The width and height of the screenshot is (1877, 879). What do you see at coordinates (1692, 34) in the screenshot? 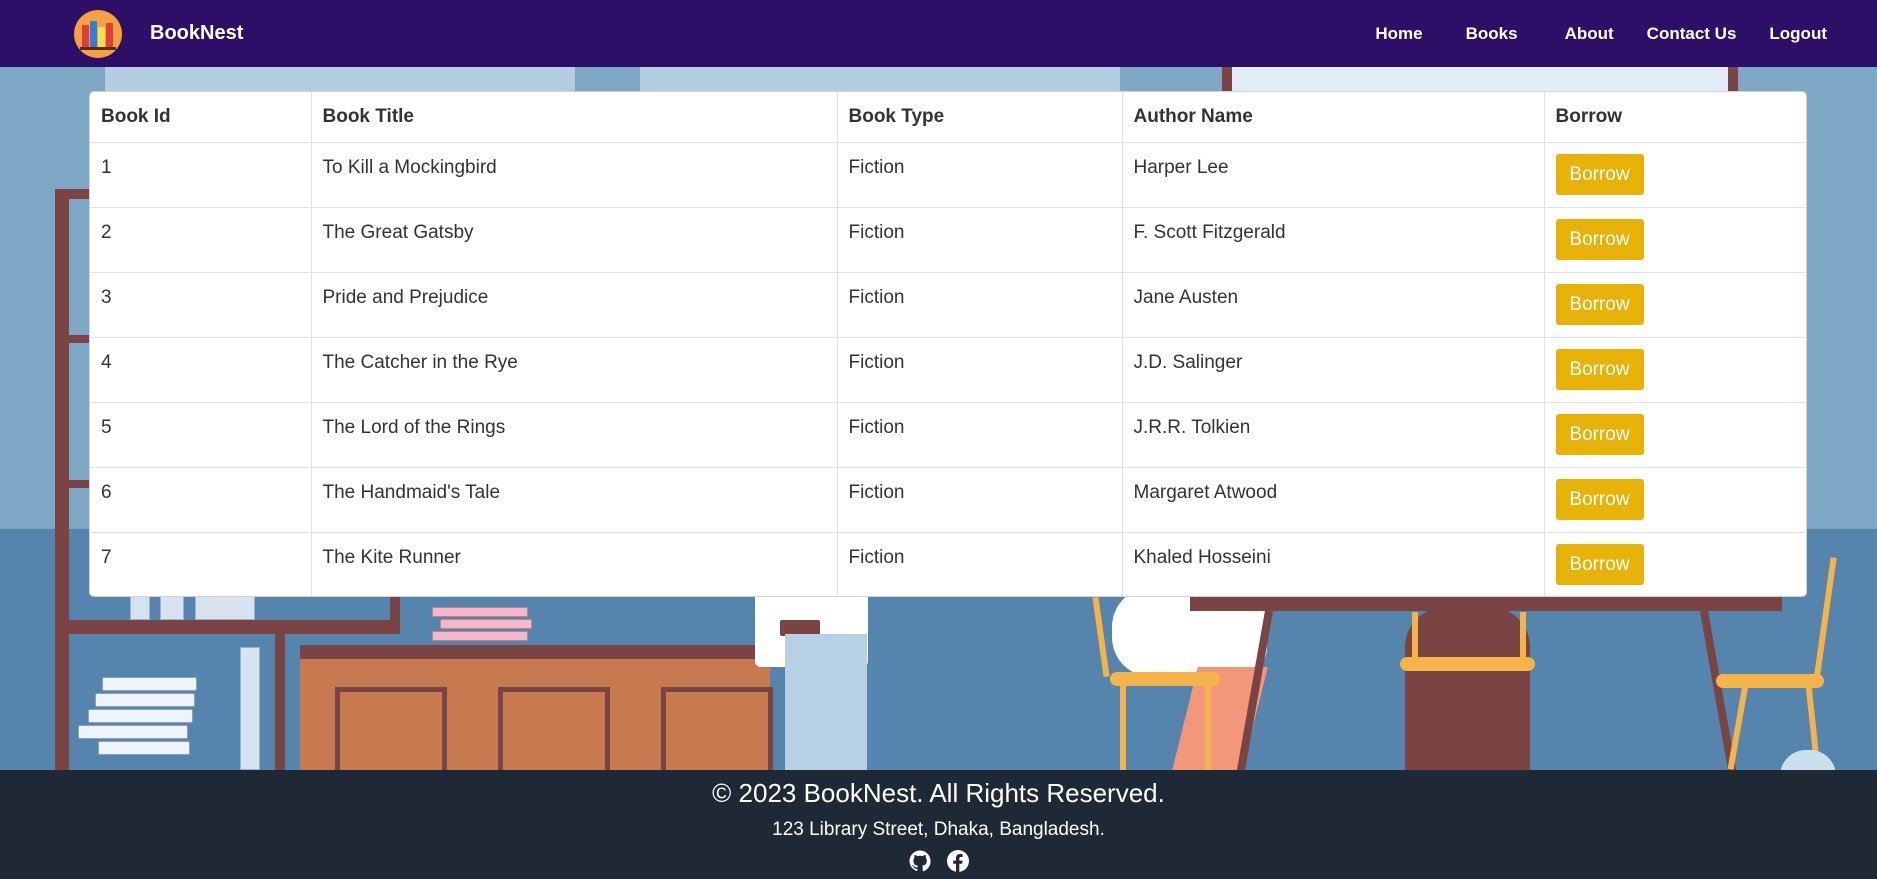
I see `nav-contact-us: Contact Us` at bounding box center [1692, 34].